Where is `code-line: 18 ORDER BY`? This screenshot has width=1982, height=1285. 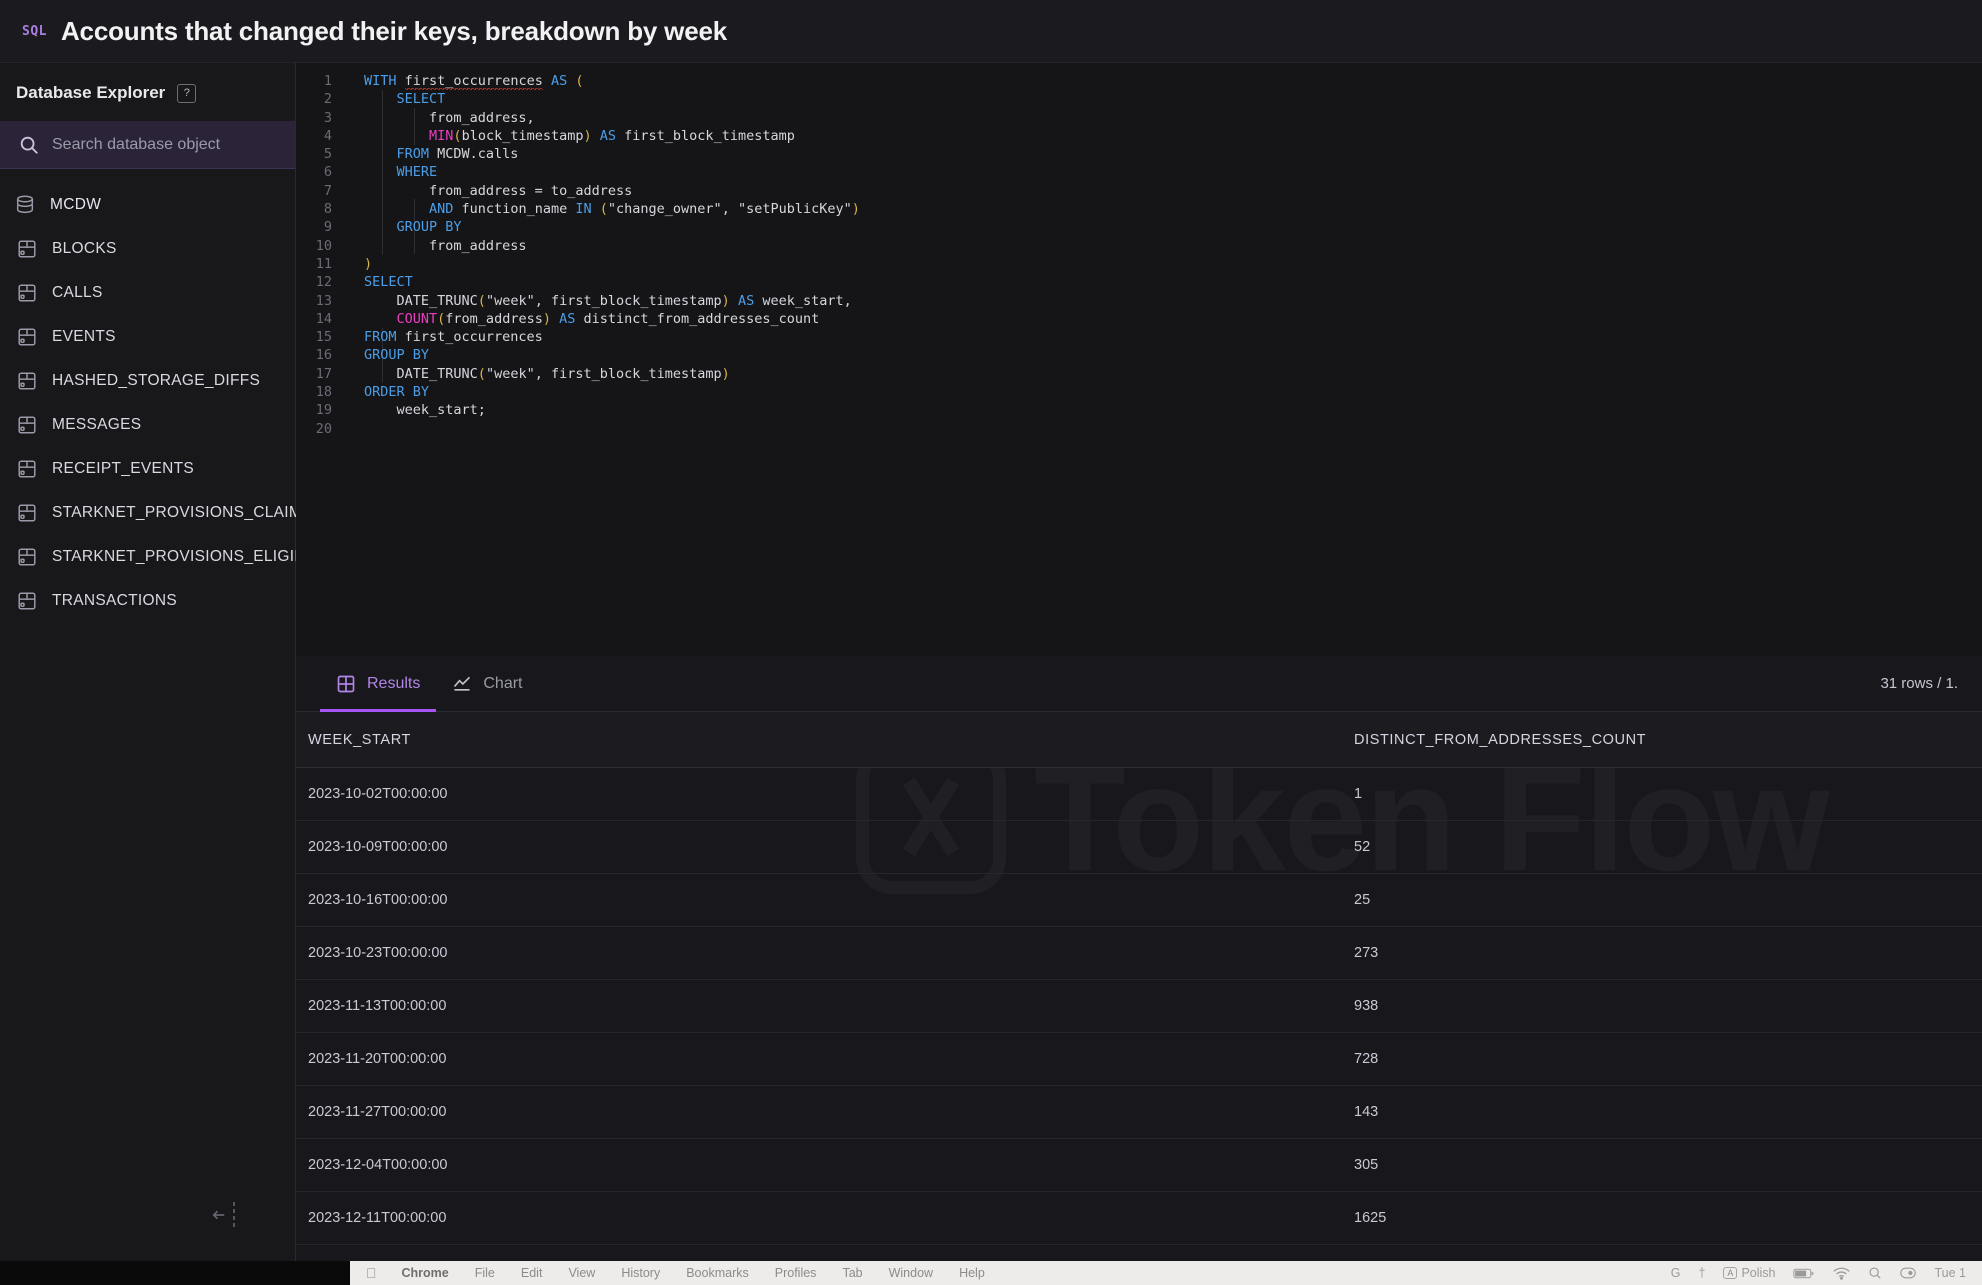
code-line: 18 ORDER BY is located at coordinates (1139, 392).